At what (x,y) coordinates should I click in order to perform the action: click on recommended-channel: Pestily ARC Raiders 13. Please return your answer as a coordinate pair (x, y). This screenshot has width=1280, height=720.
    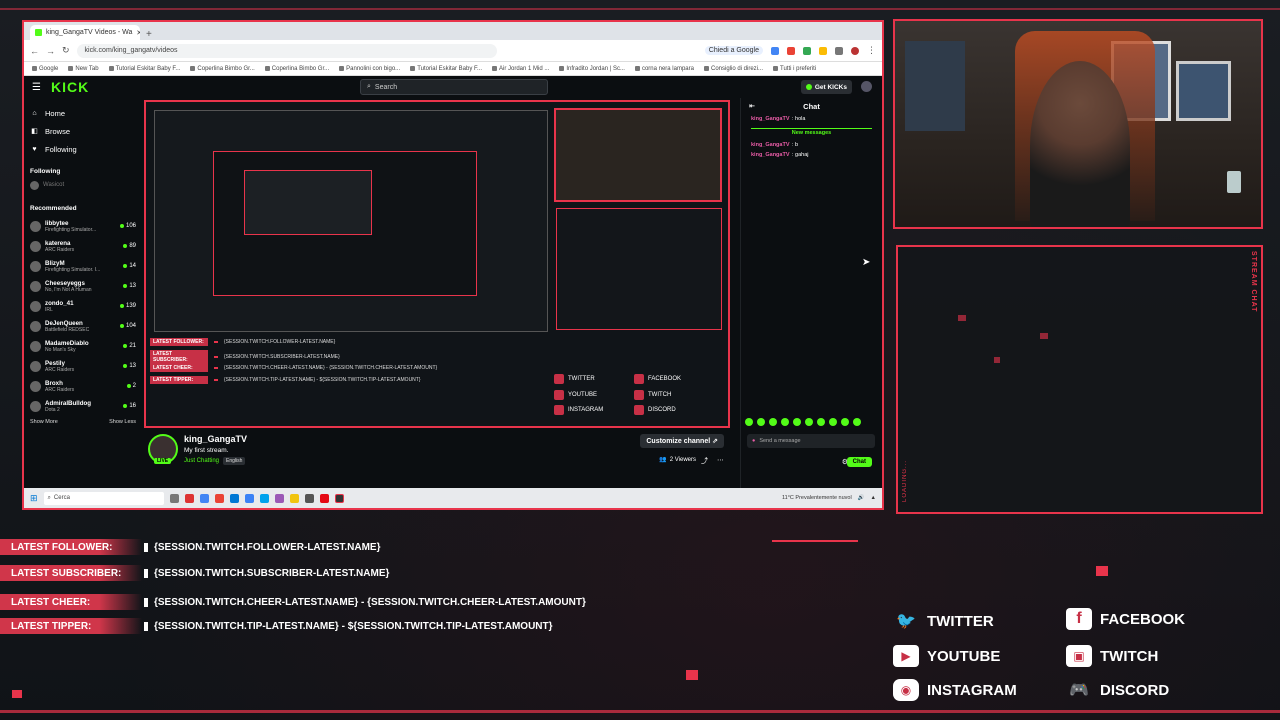
    Looking at the image, I should click on (83, 366).